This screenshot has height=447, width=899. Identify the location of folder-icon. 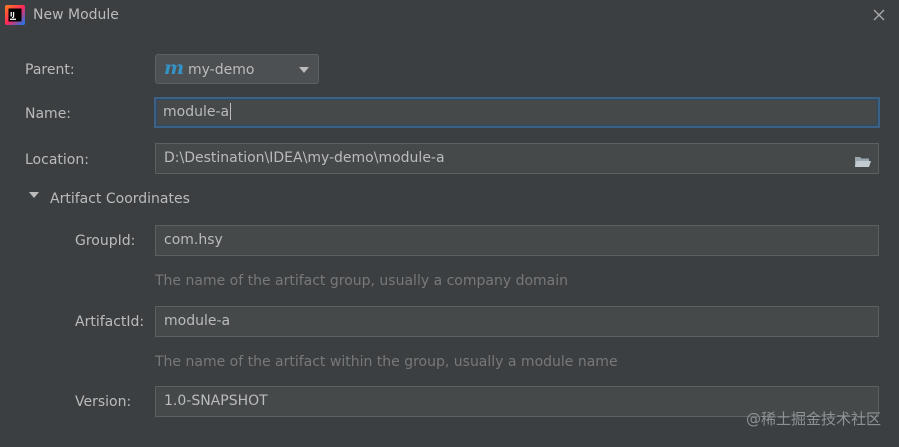
(863, 159).